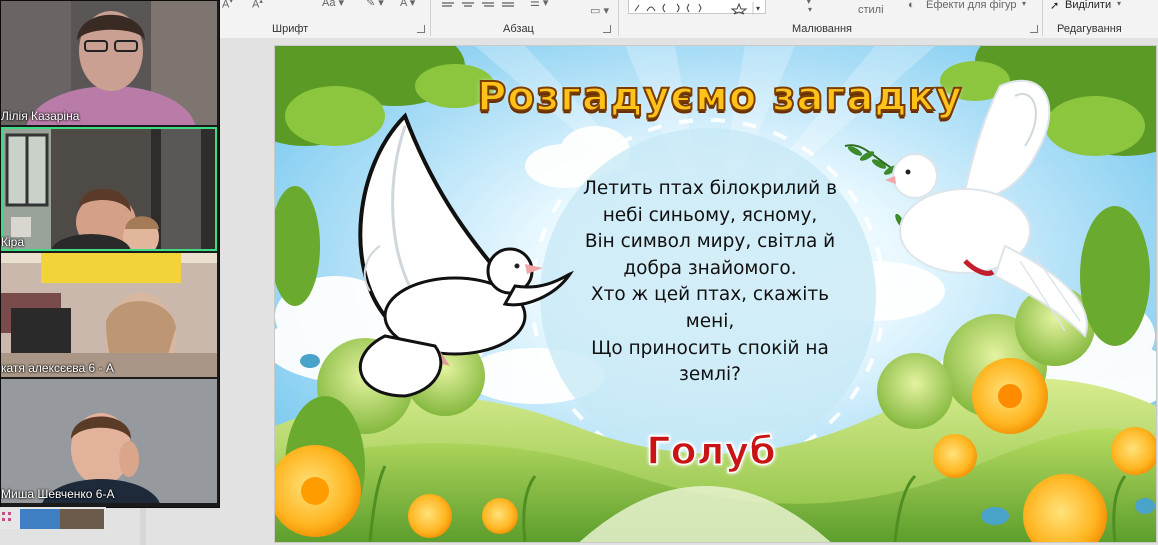 Image resolution: width=1158 pixels, height=545 pixels. What do you see at coordinates (599, 10) in the screenshot?
I see `convert-smartart-icon: ▭ ▾` at bounding box center [599, 10].